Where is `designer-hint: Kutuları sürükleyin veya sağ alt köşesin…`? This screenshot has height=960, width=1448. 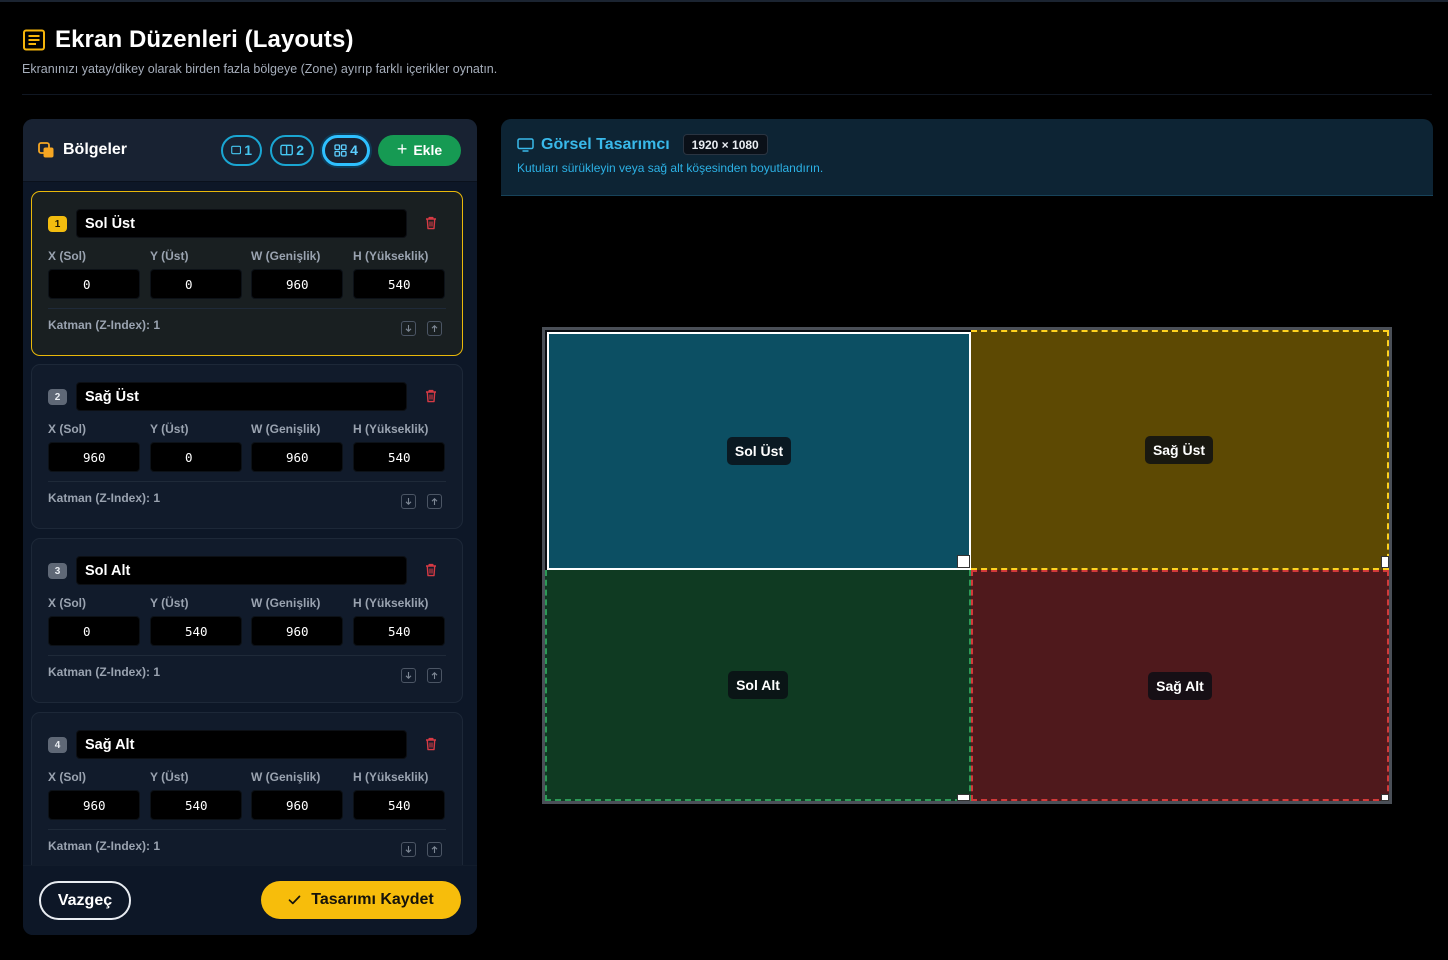
designer-hint: Kutuları sürükleyin veya sağ alt köşesin… is located at coordinates (670, 168).